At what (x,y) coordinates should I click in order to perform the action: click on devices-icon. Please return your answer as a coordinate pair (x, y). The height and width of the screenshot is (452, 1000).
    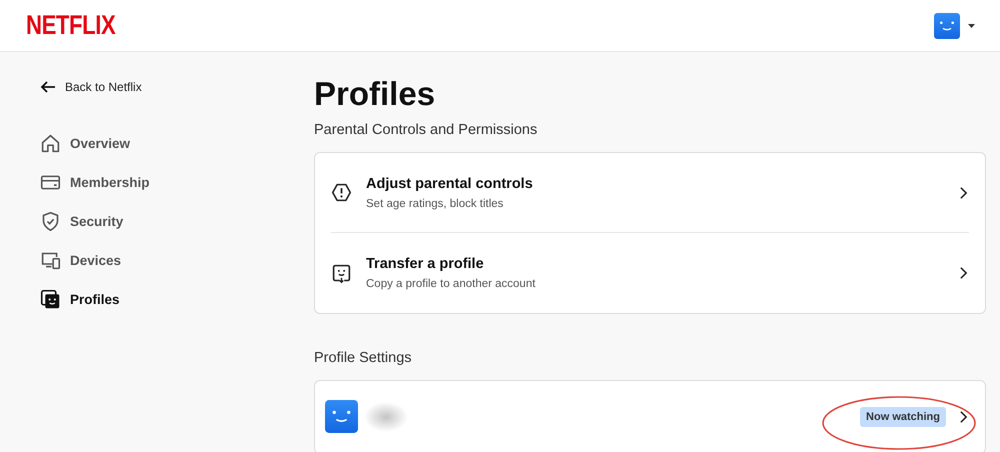
    Looking at the image, I should click on (50, 260).